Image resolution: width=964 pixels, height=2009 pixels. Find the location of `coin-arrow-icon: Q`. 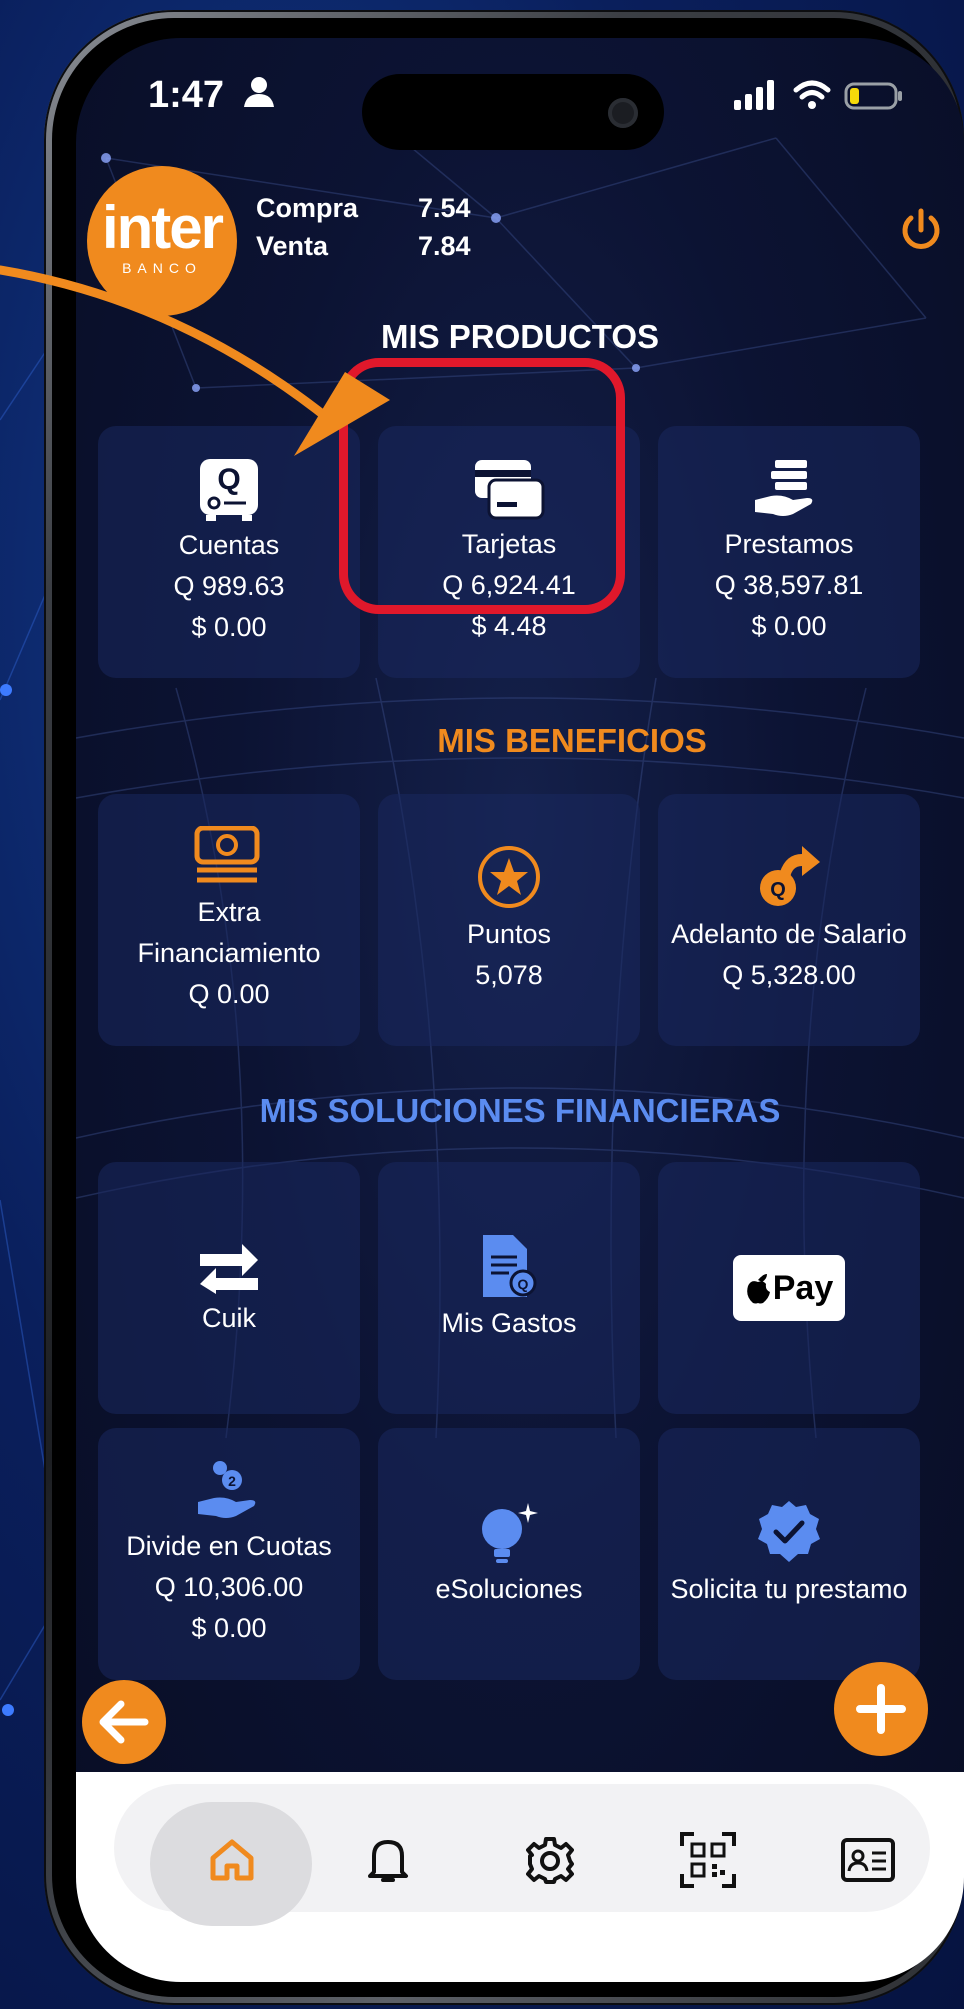

coin-arrow-icon: Q is located at coordinates (790, 876).